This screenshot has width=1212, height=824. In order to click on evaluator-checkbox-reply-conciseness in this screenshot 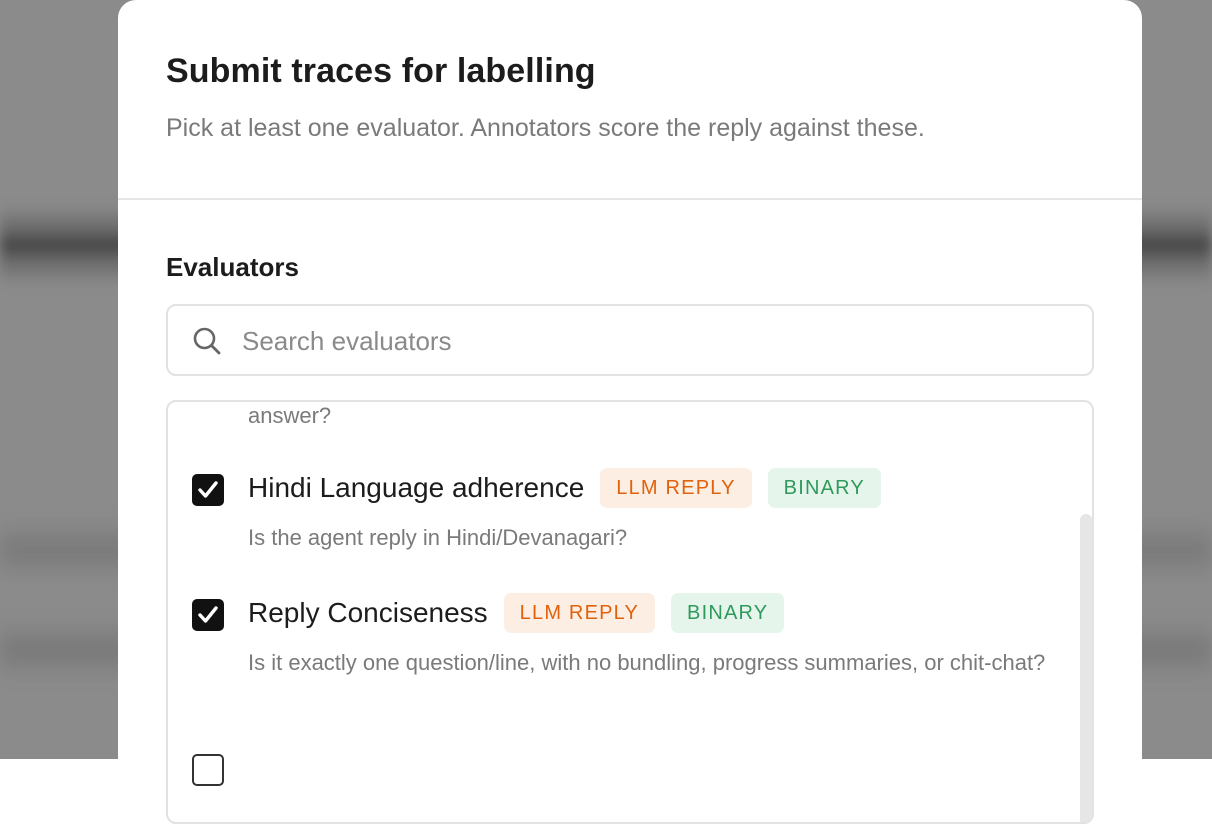, I will do `click(208, 615)`.